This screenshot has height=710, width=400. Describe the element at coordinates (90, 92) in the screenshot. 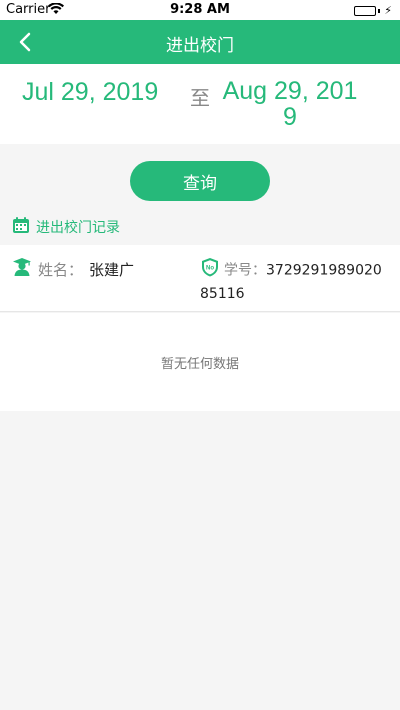

I see `start-date-picker: Jul 29, 2019` at that location.